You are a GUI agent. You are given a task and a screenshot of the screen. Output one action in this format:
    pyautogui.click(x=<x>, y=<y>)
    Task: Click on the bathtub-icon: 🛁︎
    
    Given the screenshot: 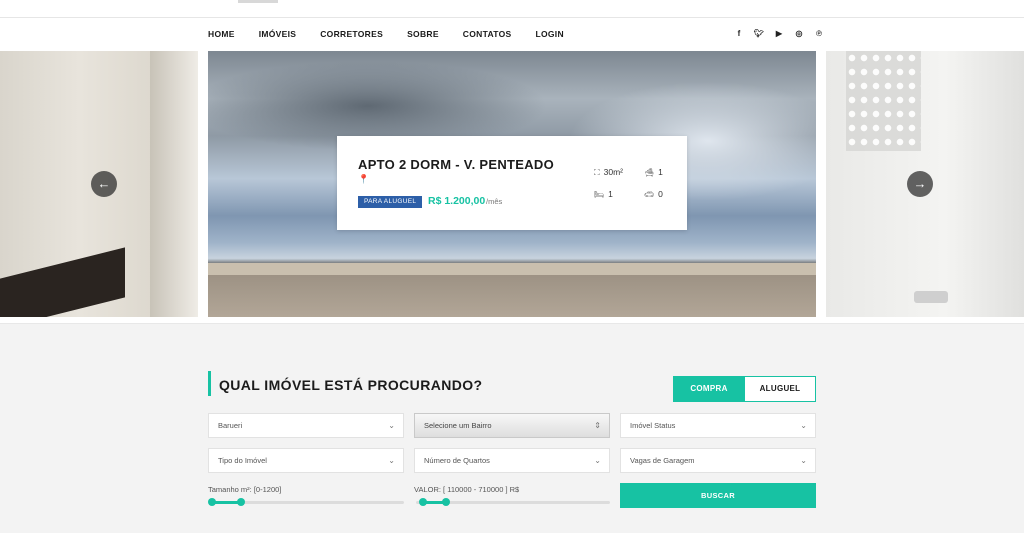 What is the action you would take?
    pyautogui.click(x=649, y=172)
    